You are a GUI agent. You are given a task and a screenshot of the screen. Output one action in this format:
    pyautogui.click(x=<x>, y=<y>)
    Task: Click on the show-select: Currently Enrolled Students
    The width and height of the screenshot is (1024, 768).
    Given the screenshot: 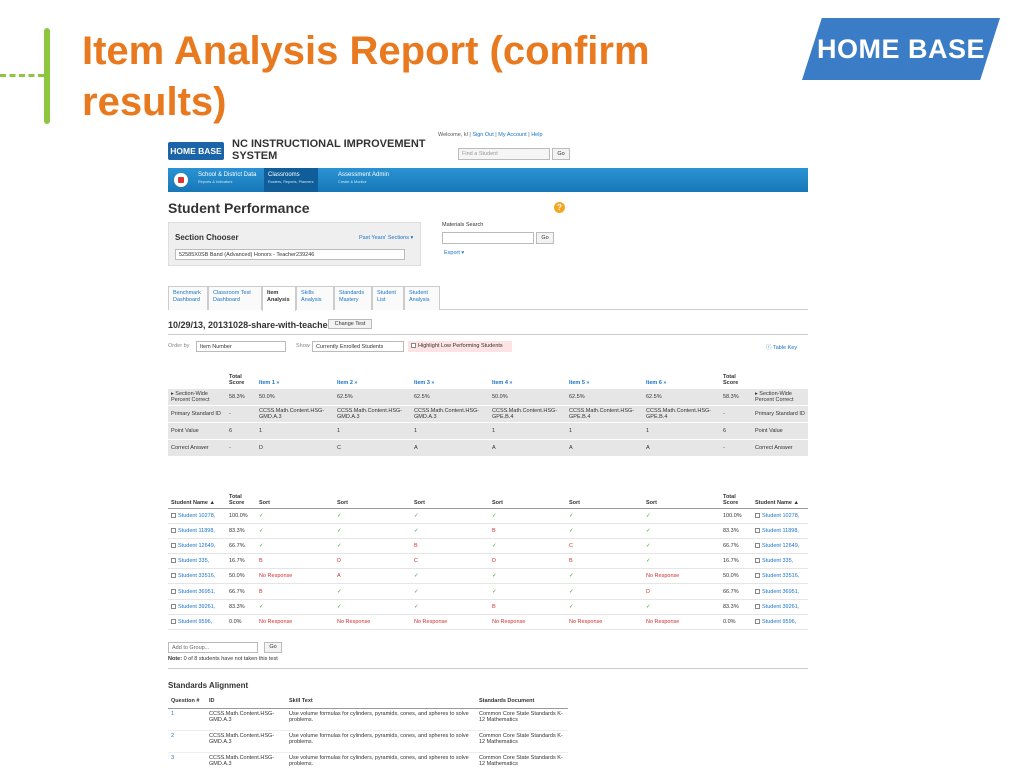 What is the action you would take?
    pyautogui.click(x=358, y=346)
    